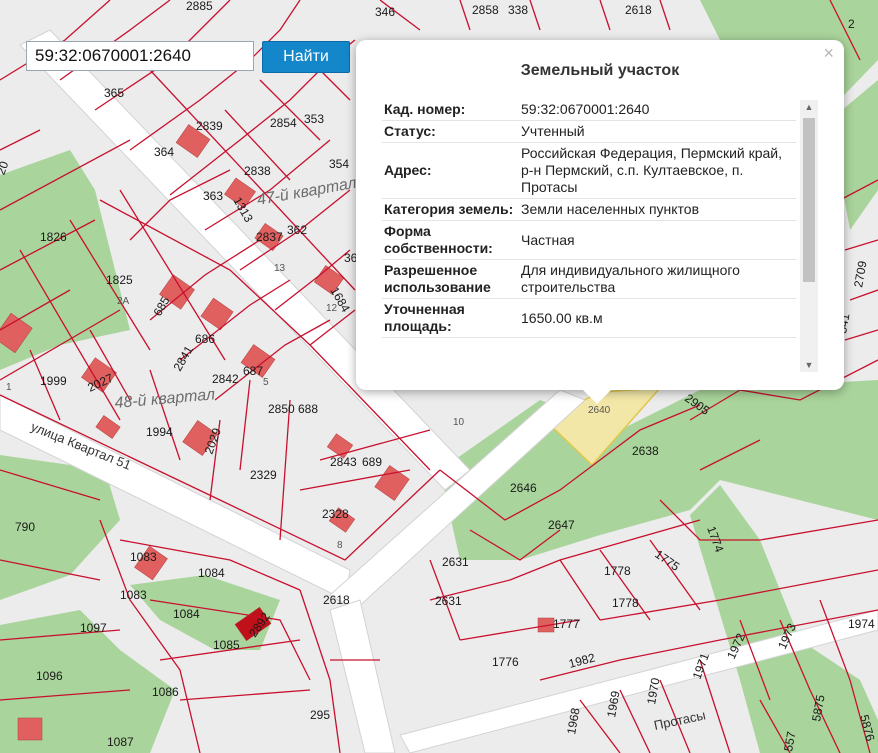 This screenshot has height=753, width=878. What do you see at coordinates (283, 123) in the screenshot?
I see `parcel-label: 2854` at bounding box center [283, 123].